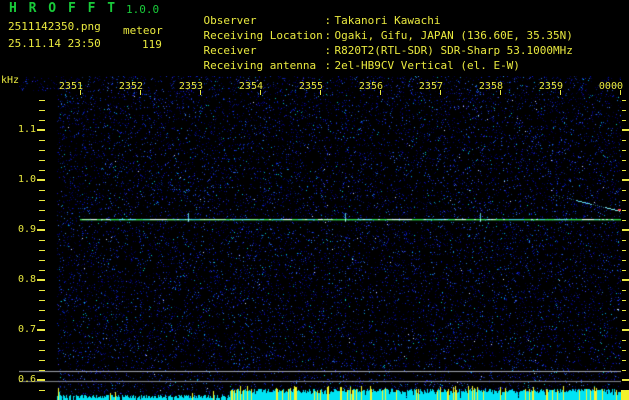 This screenshot has width=629, height=400. Describe the element at coordinates (26, 329) in the screenshot. I see `y-tick-label: 0.7` at that location.